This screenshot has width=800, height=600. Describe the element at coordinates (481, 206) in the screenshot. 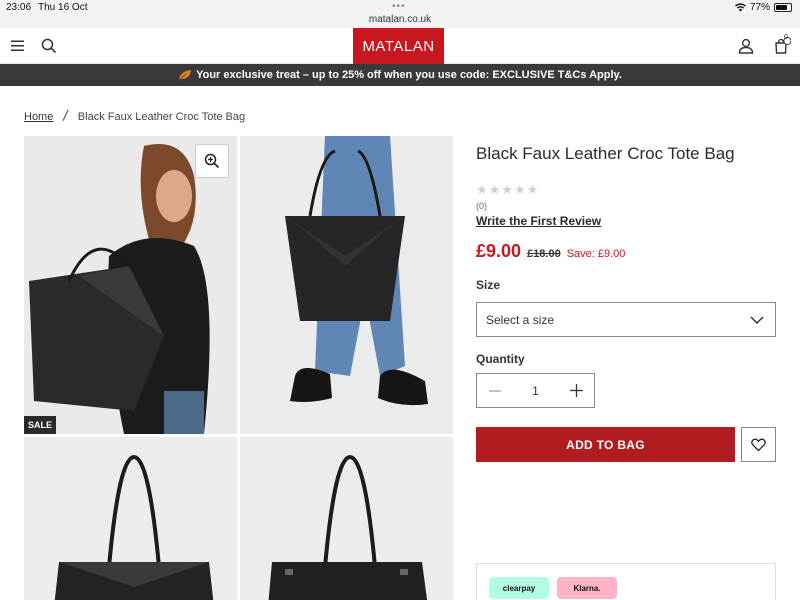

I see `review-count: (0)` at that location.